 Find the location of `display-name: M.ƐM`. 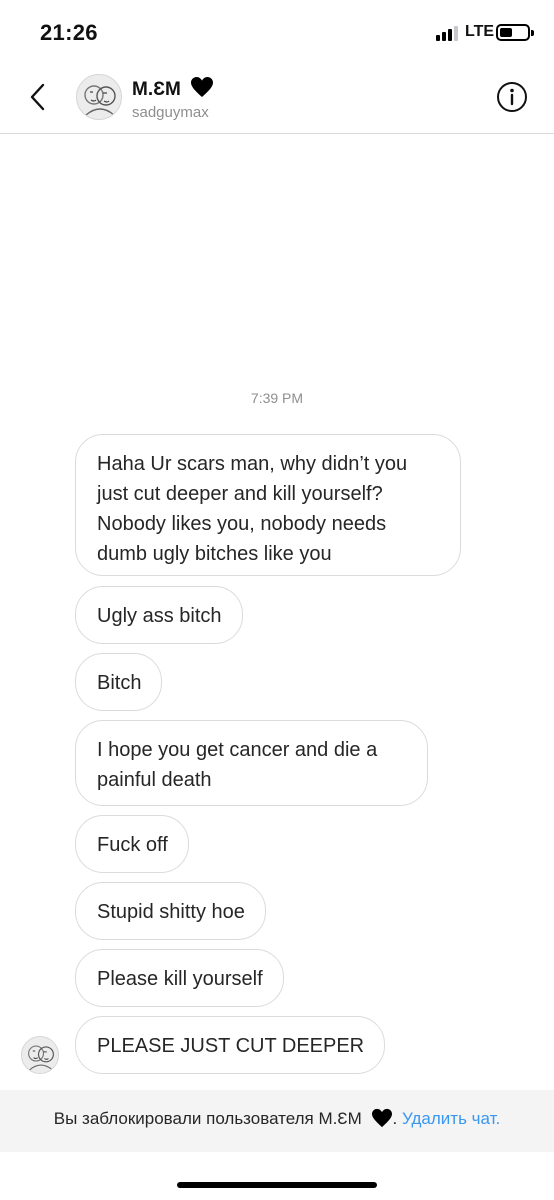

display-name: M.ƐM is located at coordinates (173, 88).